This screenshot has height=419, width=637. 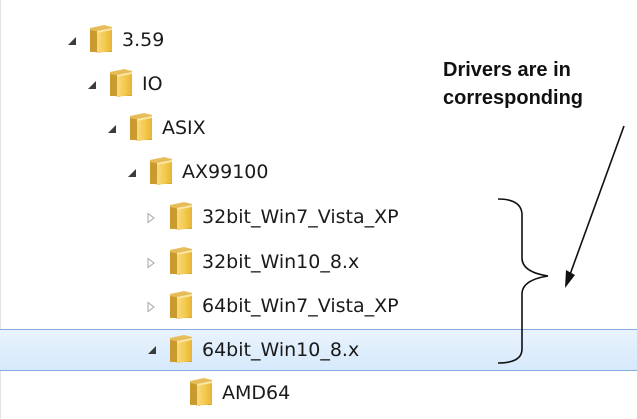 What do you see at coordinates (596, 203) in the screenshot?
I see `arrow-line` at bounding box center [596, 203].